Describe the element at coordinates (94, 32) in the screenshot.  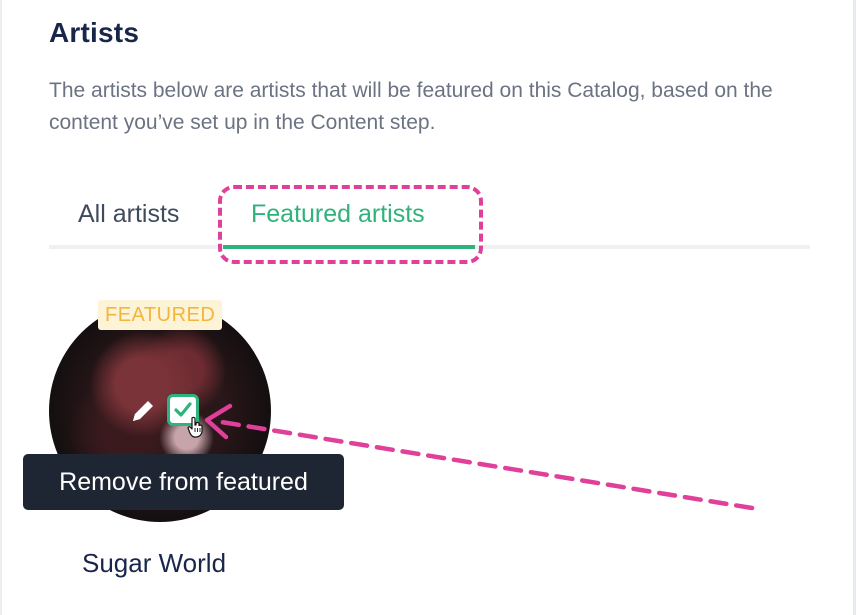
I see `section-title: Artists` at that location.